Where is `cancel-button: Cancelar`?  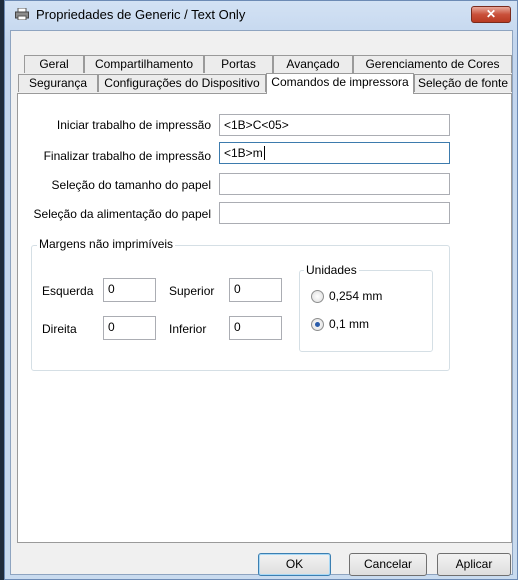
cancel-button: Cancelar is located at coordinates (388, 564).